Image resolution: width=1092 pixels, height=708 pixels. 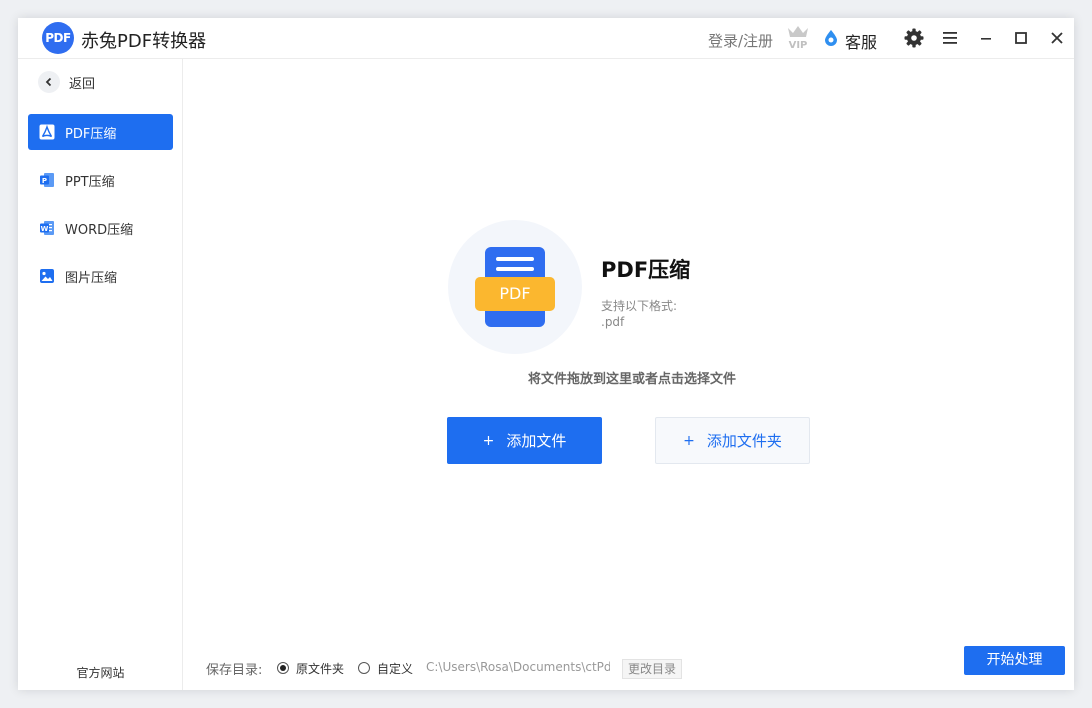 What do you see at coordinates (536, 441) in the screenshot?
I see `add-file-label: 添加文件` at bounding box center [536, 441].